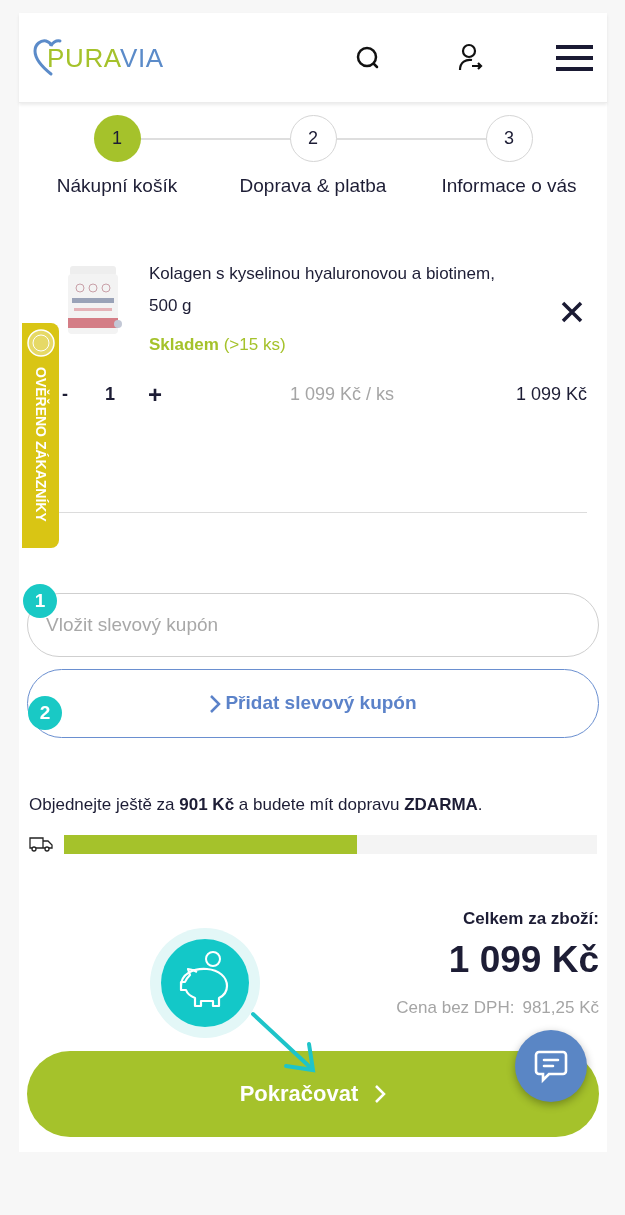 The width and height of the screenshot is (625, 1215). I want to click on product-name: Kolagen s kyselinou hyaluronovou a biotinem, 500 g, so click(329, 288).